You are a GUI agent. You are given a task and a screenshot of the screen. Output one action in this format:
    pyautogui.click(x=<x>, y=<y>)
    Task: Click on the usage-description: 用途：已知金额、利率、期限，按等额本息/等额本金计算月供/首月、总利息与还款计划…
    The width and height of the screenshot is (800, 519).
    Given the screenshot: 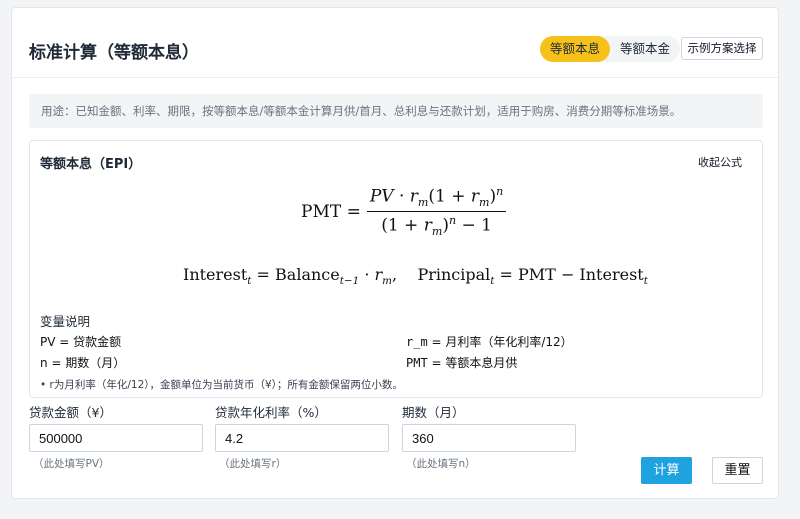 What is the action you would take?
    pyautogui.click(x=396, y=111)
    